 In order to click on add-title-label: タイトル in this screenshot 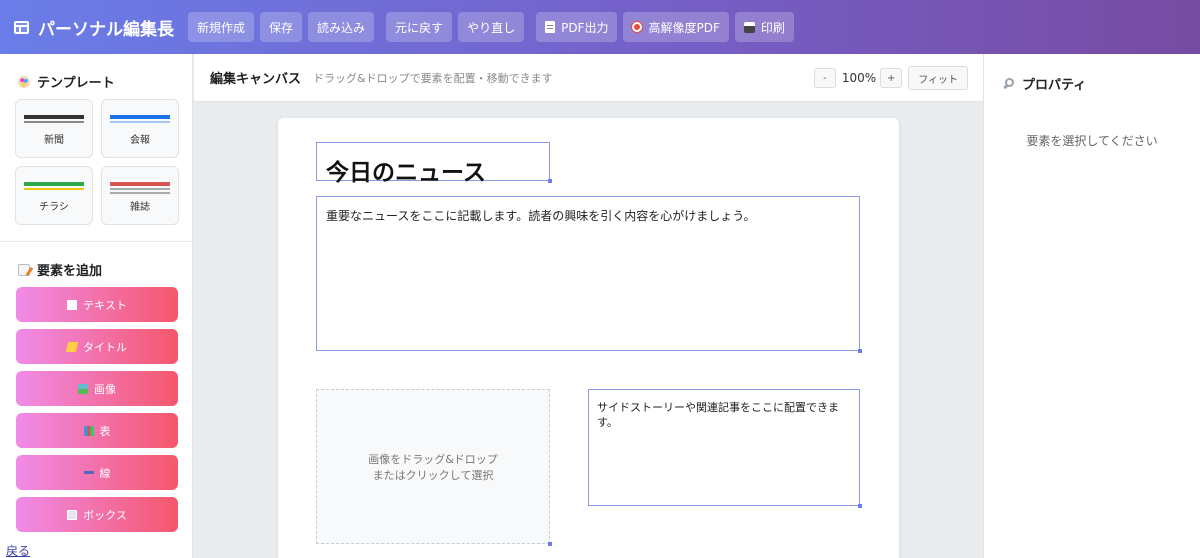, I will do `click(105, 347)`.